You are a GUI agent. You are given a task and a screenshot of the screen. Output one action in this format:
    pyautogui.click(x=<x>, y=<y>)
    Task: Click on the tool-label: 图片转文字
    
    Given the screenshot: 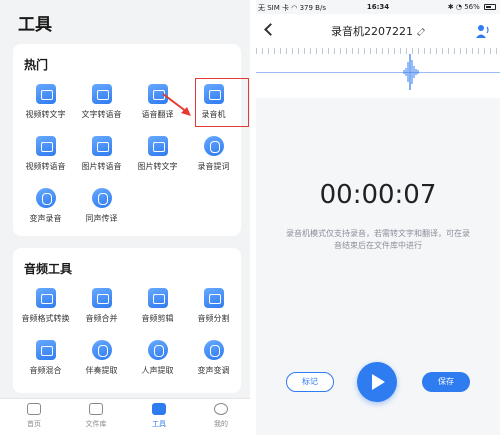 What is the action you would take?
    pyautogui.click(x=157, y=166)
    